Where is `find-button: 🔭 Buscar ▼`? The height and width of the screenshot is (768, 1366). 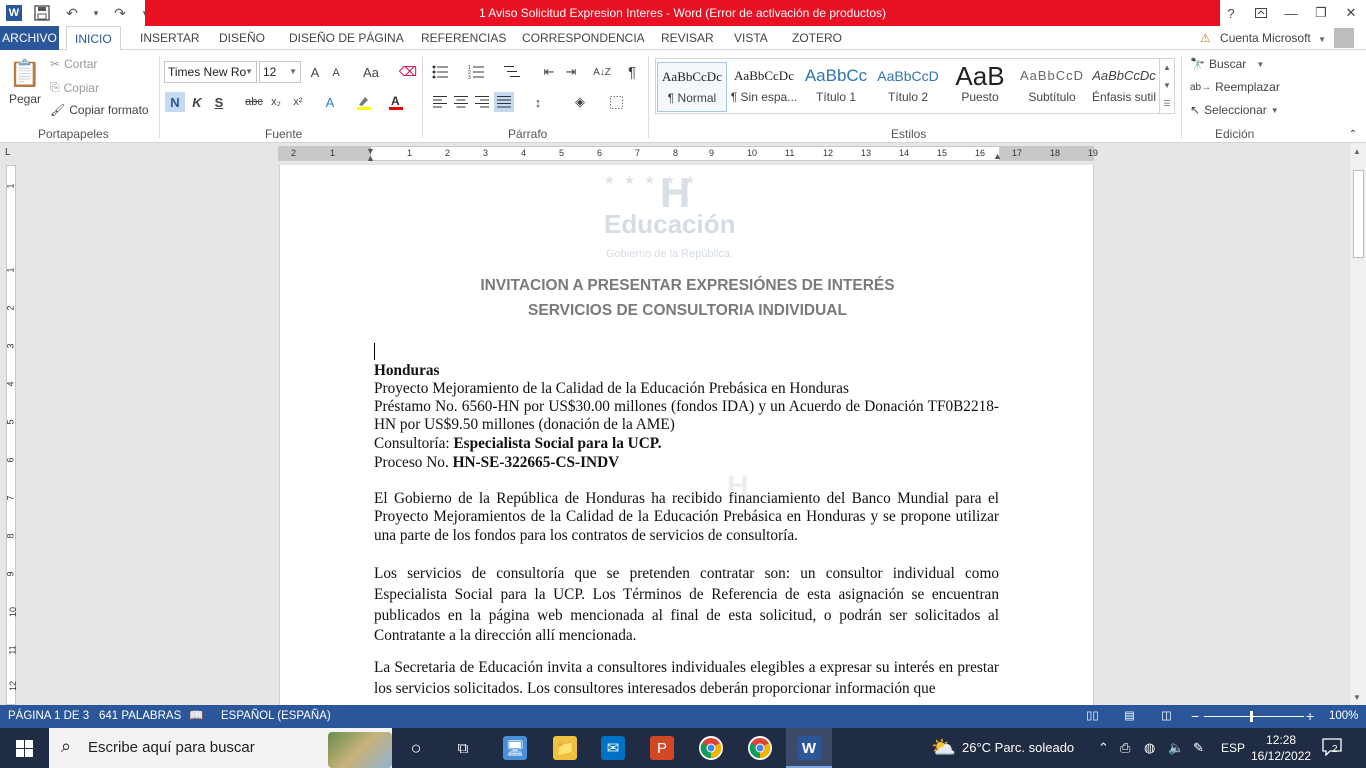
find-button: 🔭 Buscar ▼ is located at coordinates (1227, 64).